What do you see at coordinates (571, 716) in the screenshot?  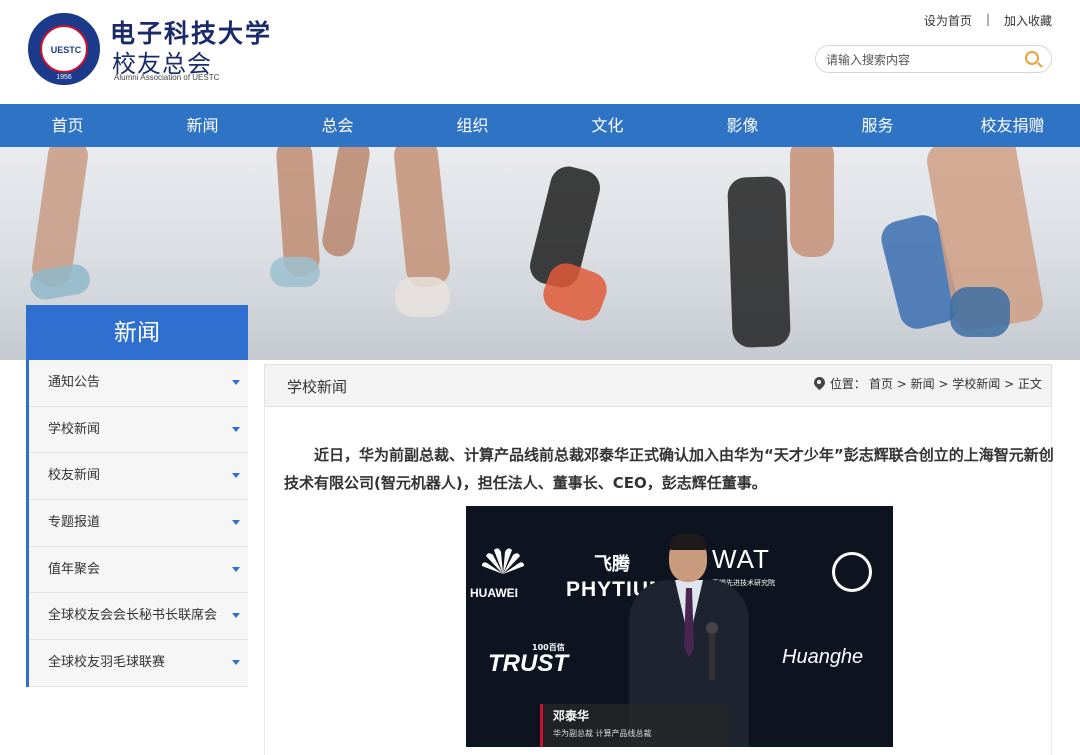 I see `caption-name: 邓泰华` at bounding box center [571, 716].